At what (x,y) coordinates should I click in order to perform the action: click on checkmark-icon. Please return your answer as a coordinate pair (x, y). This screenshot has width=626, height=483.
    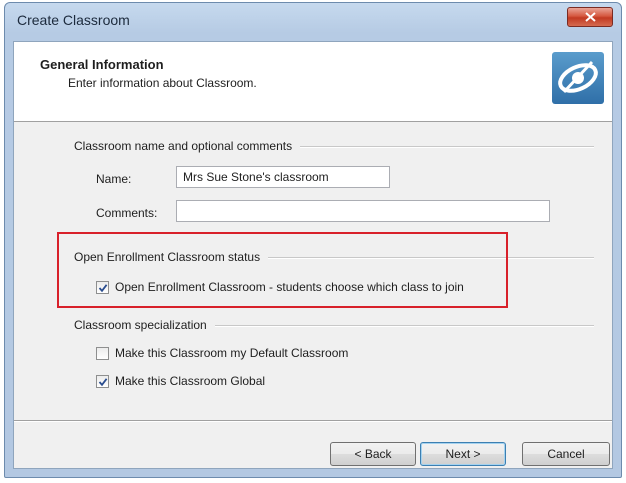
    Looking at the image, I should click on (103, 381).